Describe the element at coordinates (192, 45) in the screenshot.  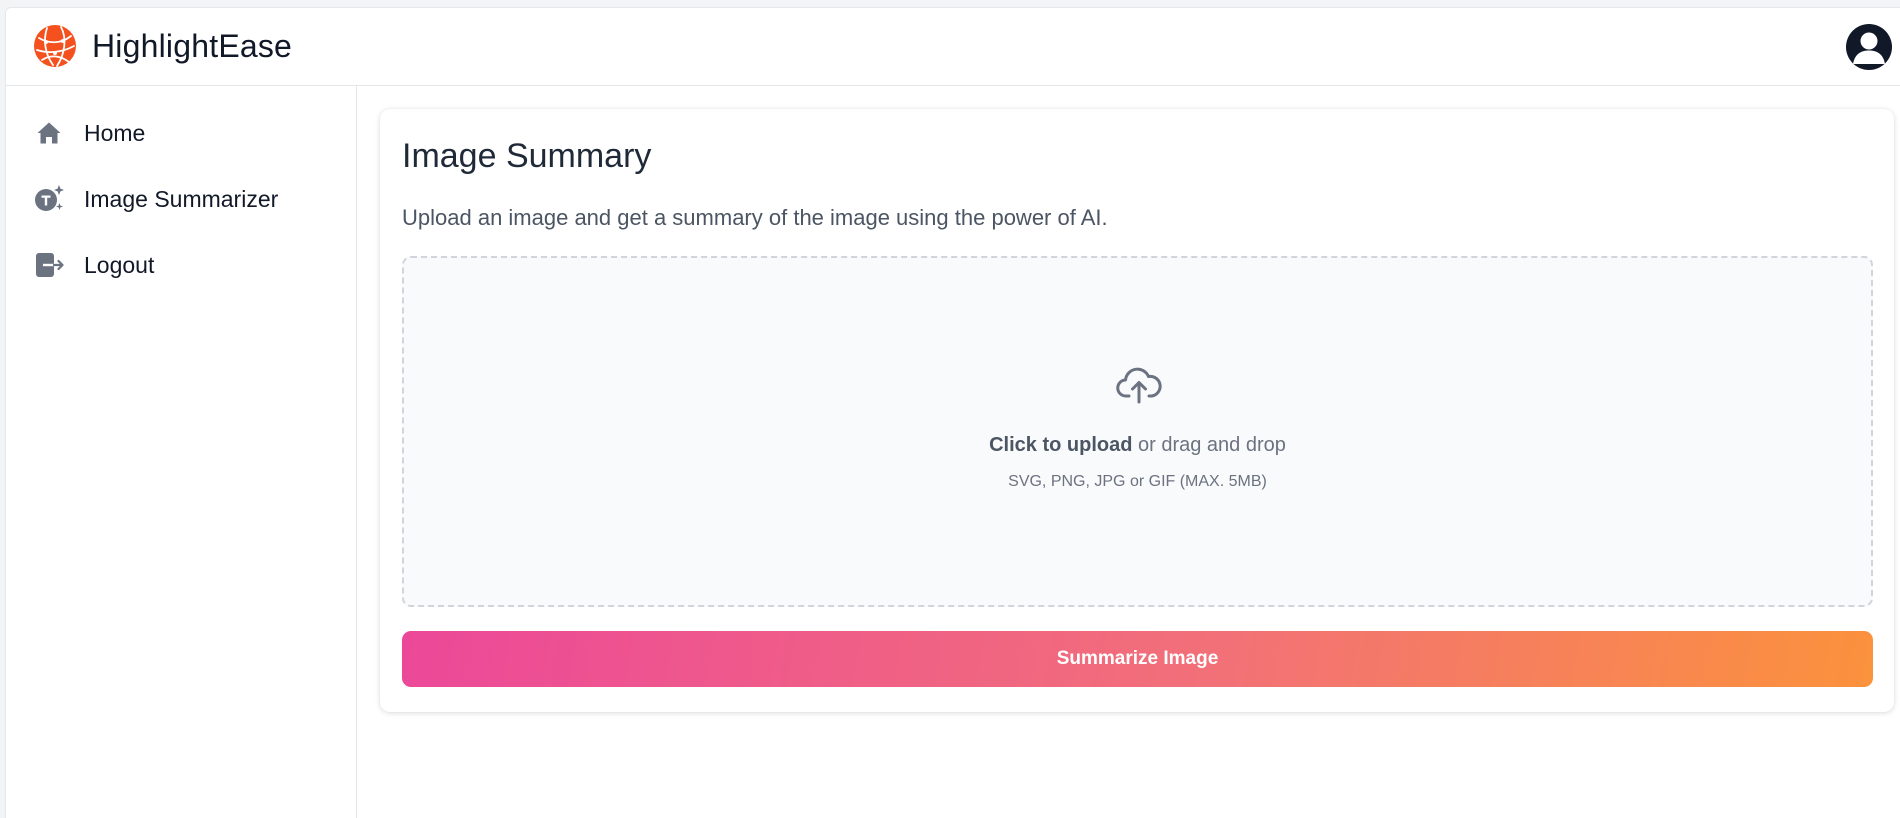
I see `app-name: HighlightEase` at that location.